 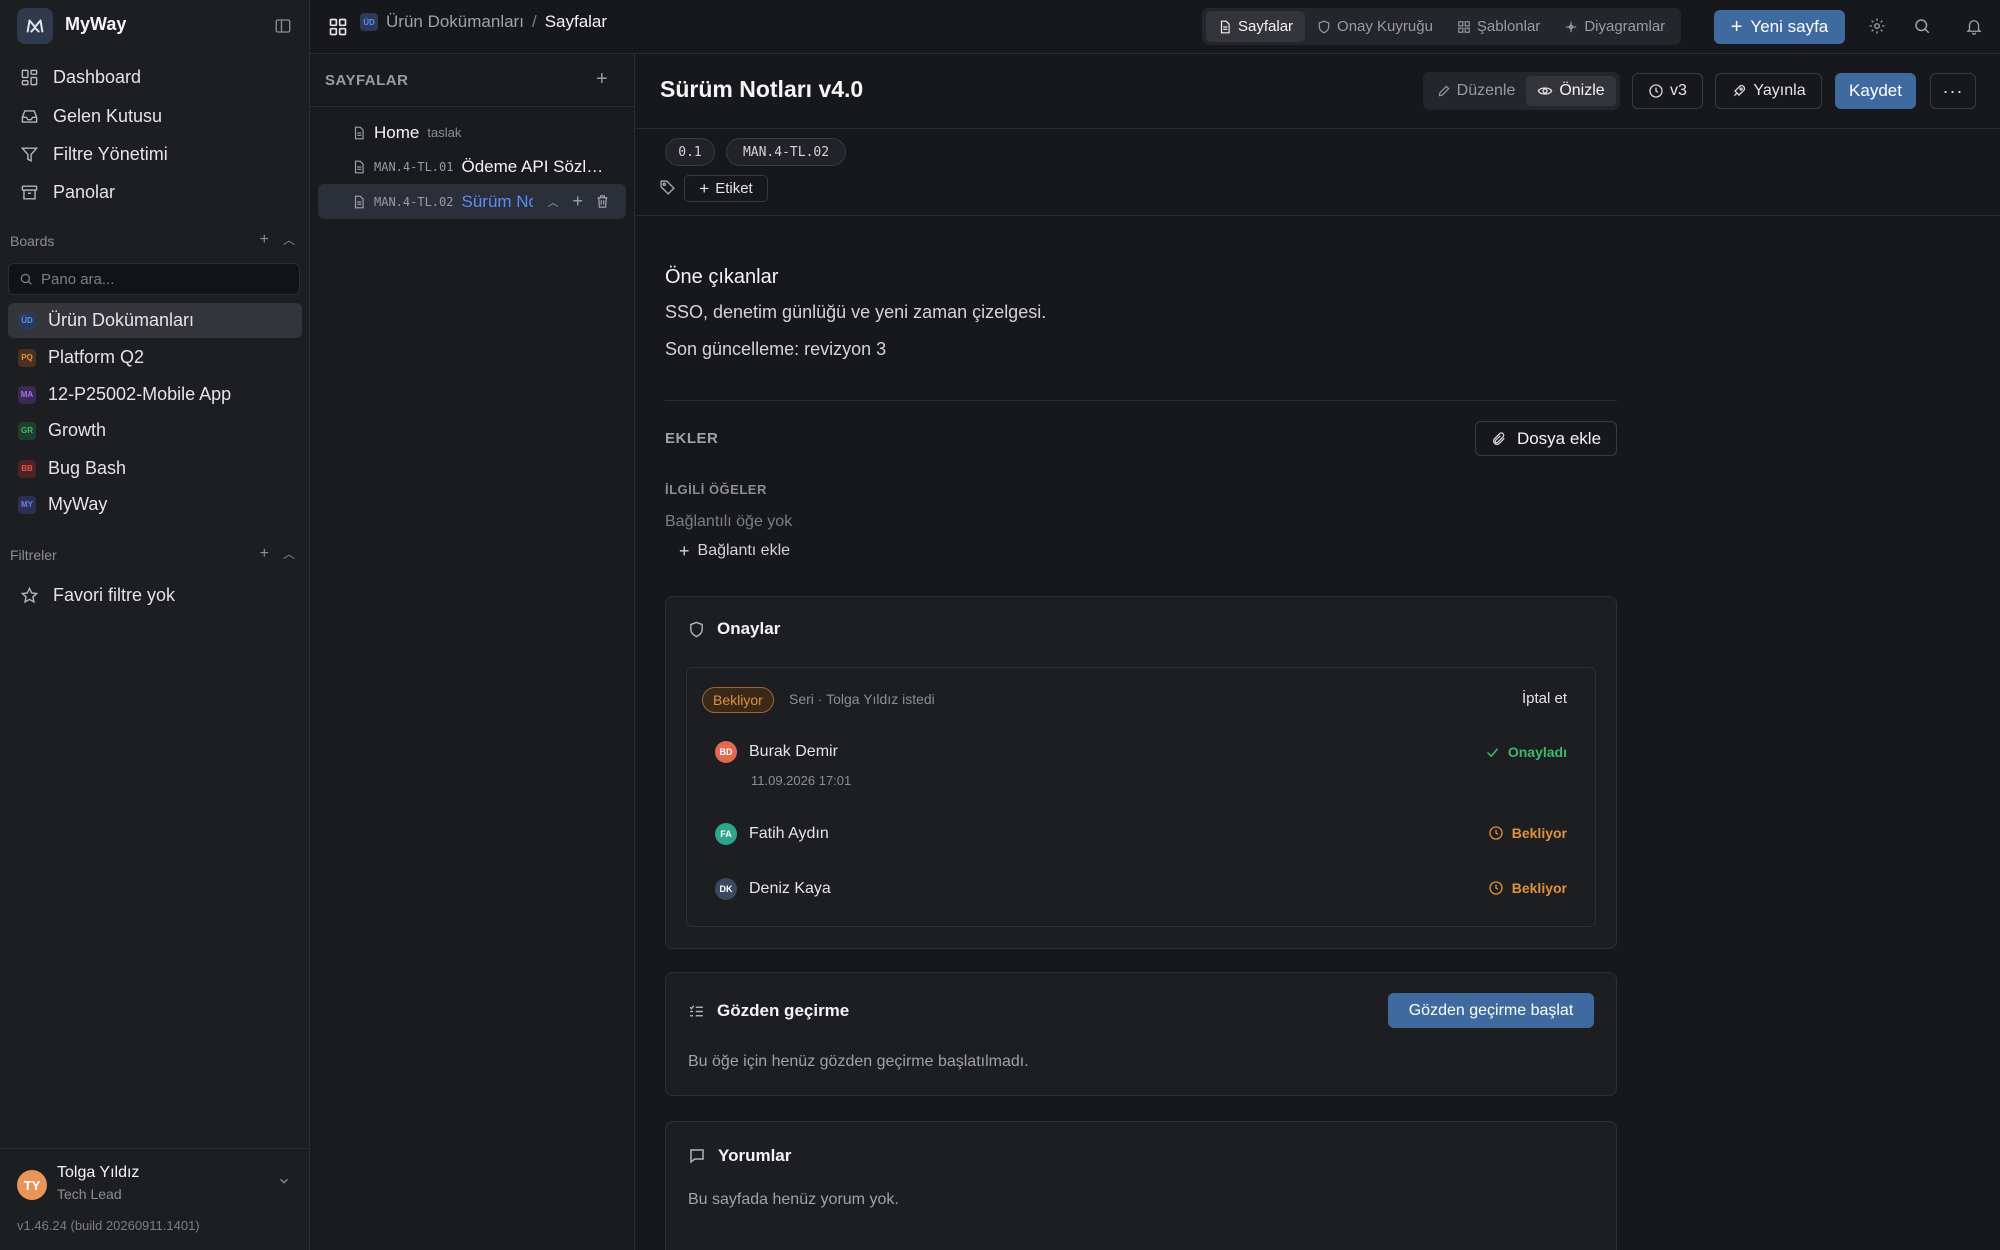 I want to click on paperclip-icon, so click(x=1498, y=438).